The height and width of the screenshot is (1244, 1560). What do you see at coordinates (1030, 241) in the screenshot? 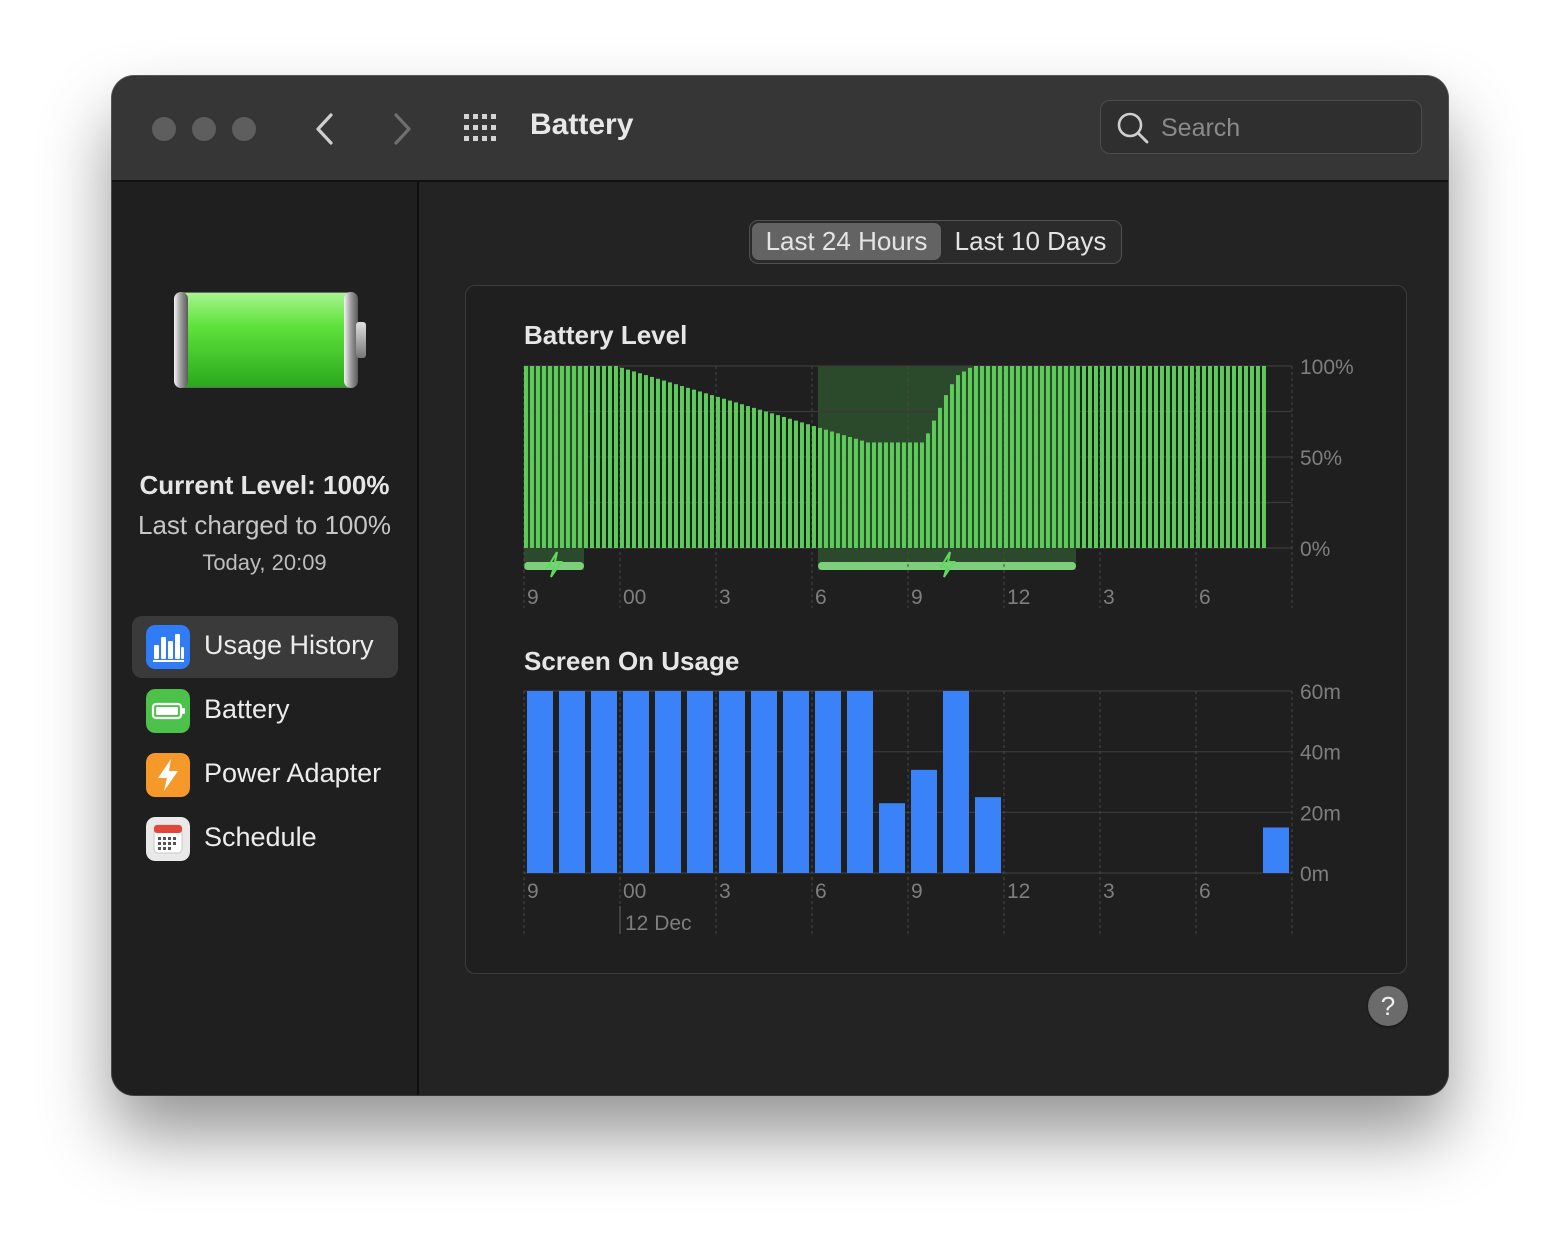
I see `tab-last-10-days: Last 10 Days` at bounding box center [1030, 241].